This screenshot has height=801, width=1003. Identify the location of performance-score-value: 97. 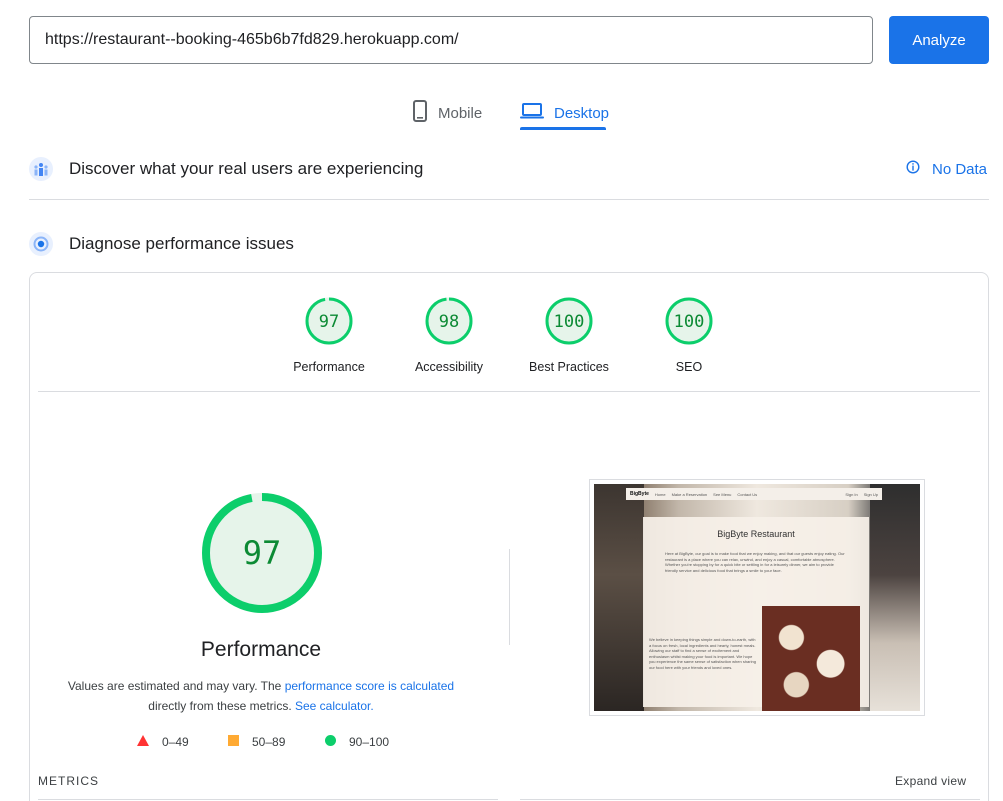
(262, 553).